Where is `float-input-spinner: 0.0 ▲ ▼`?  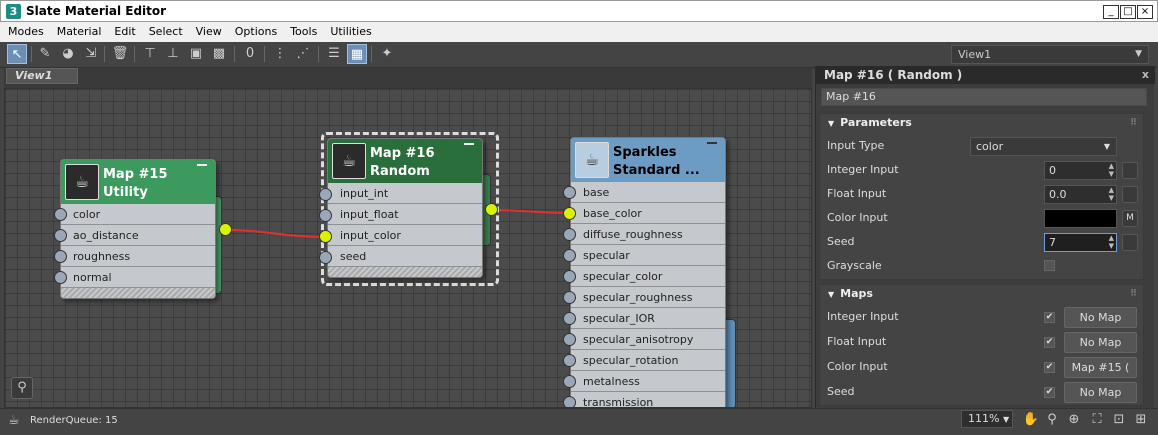 float-input-spinner: 0.0 ▲ ▼ is located at coordinates (1080, 194).